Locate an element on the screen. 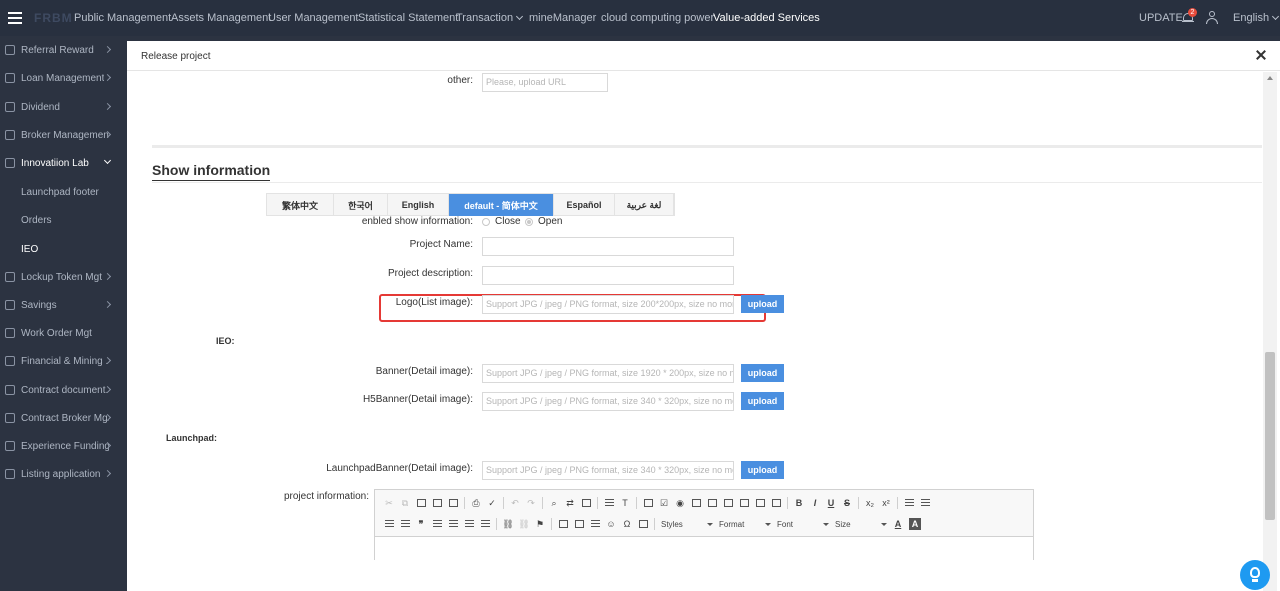 This screenshot has height=591, width=1280. size-dropdown: Size is located at coordinates (861, 524).